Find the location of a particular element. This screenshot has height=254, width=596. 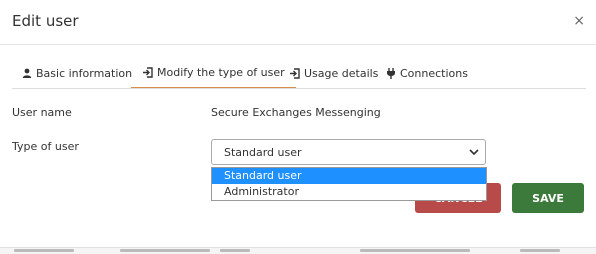

dialog-title: Edit user is located at coordinates (45, 21).